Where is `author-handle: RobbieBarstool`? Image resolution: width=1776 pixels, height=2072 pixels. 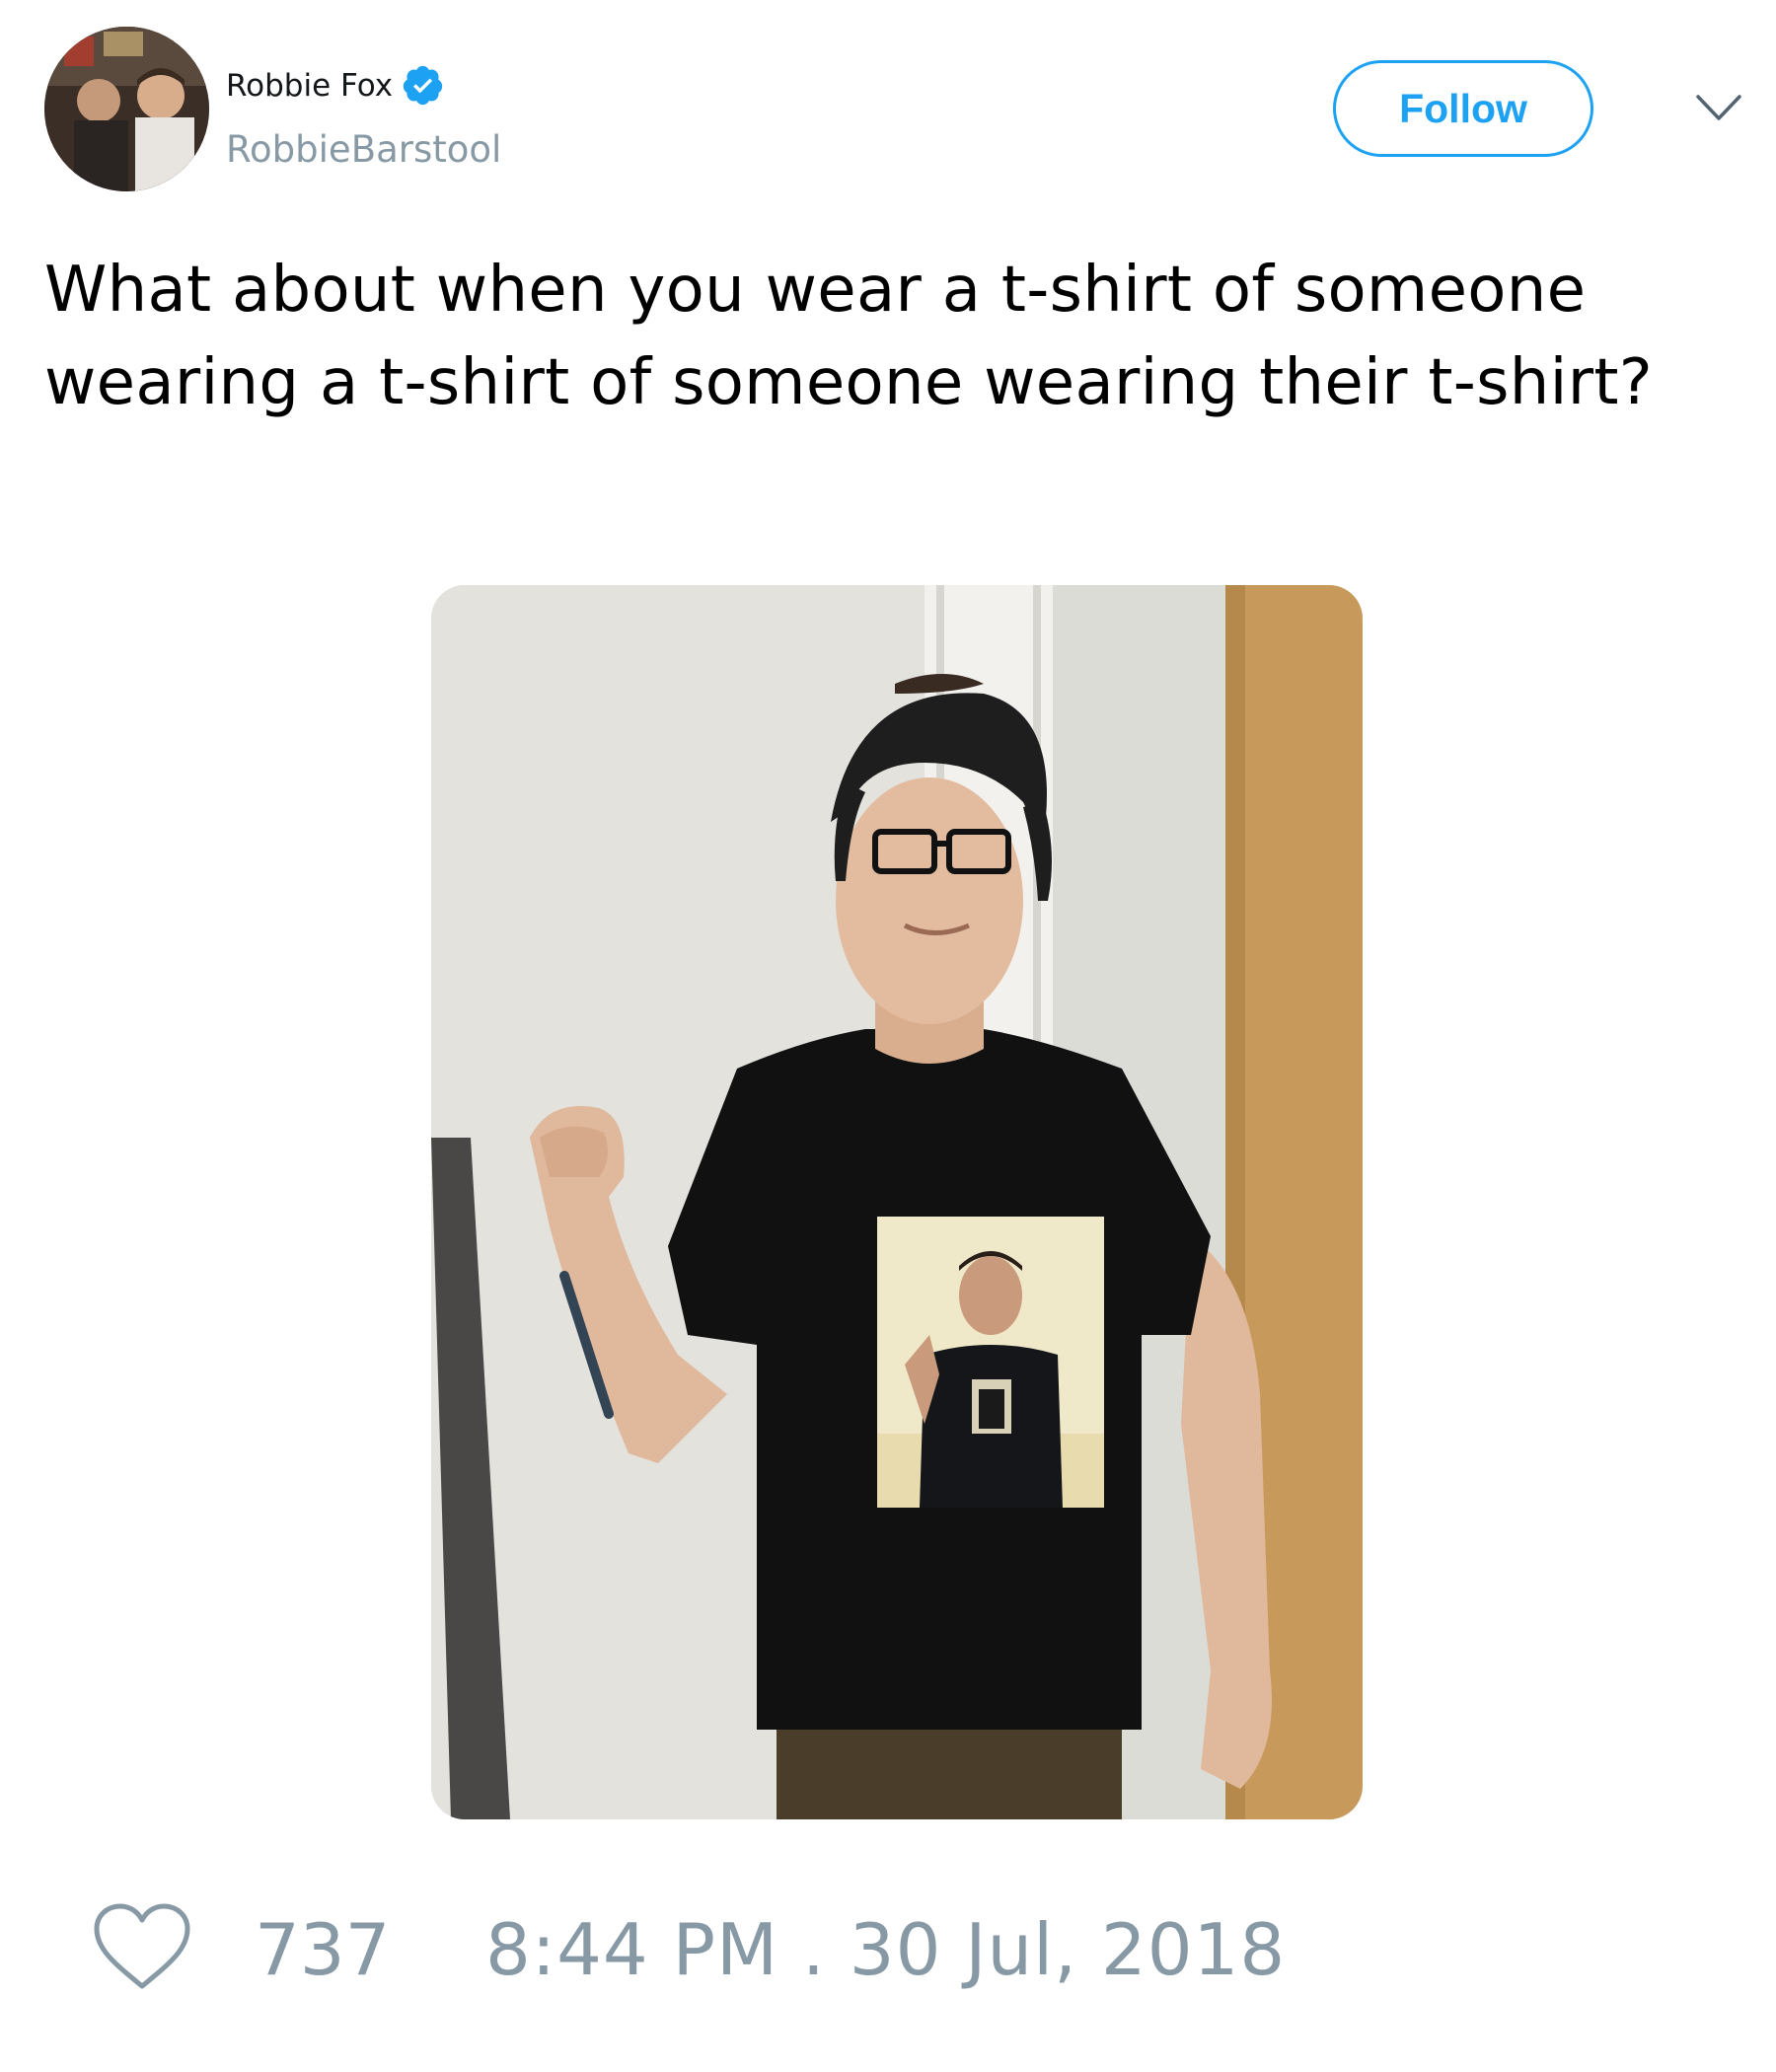 author-handle: RobbieBarstool is located at coordinates (364, 150).